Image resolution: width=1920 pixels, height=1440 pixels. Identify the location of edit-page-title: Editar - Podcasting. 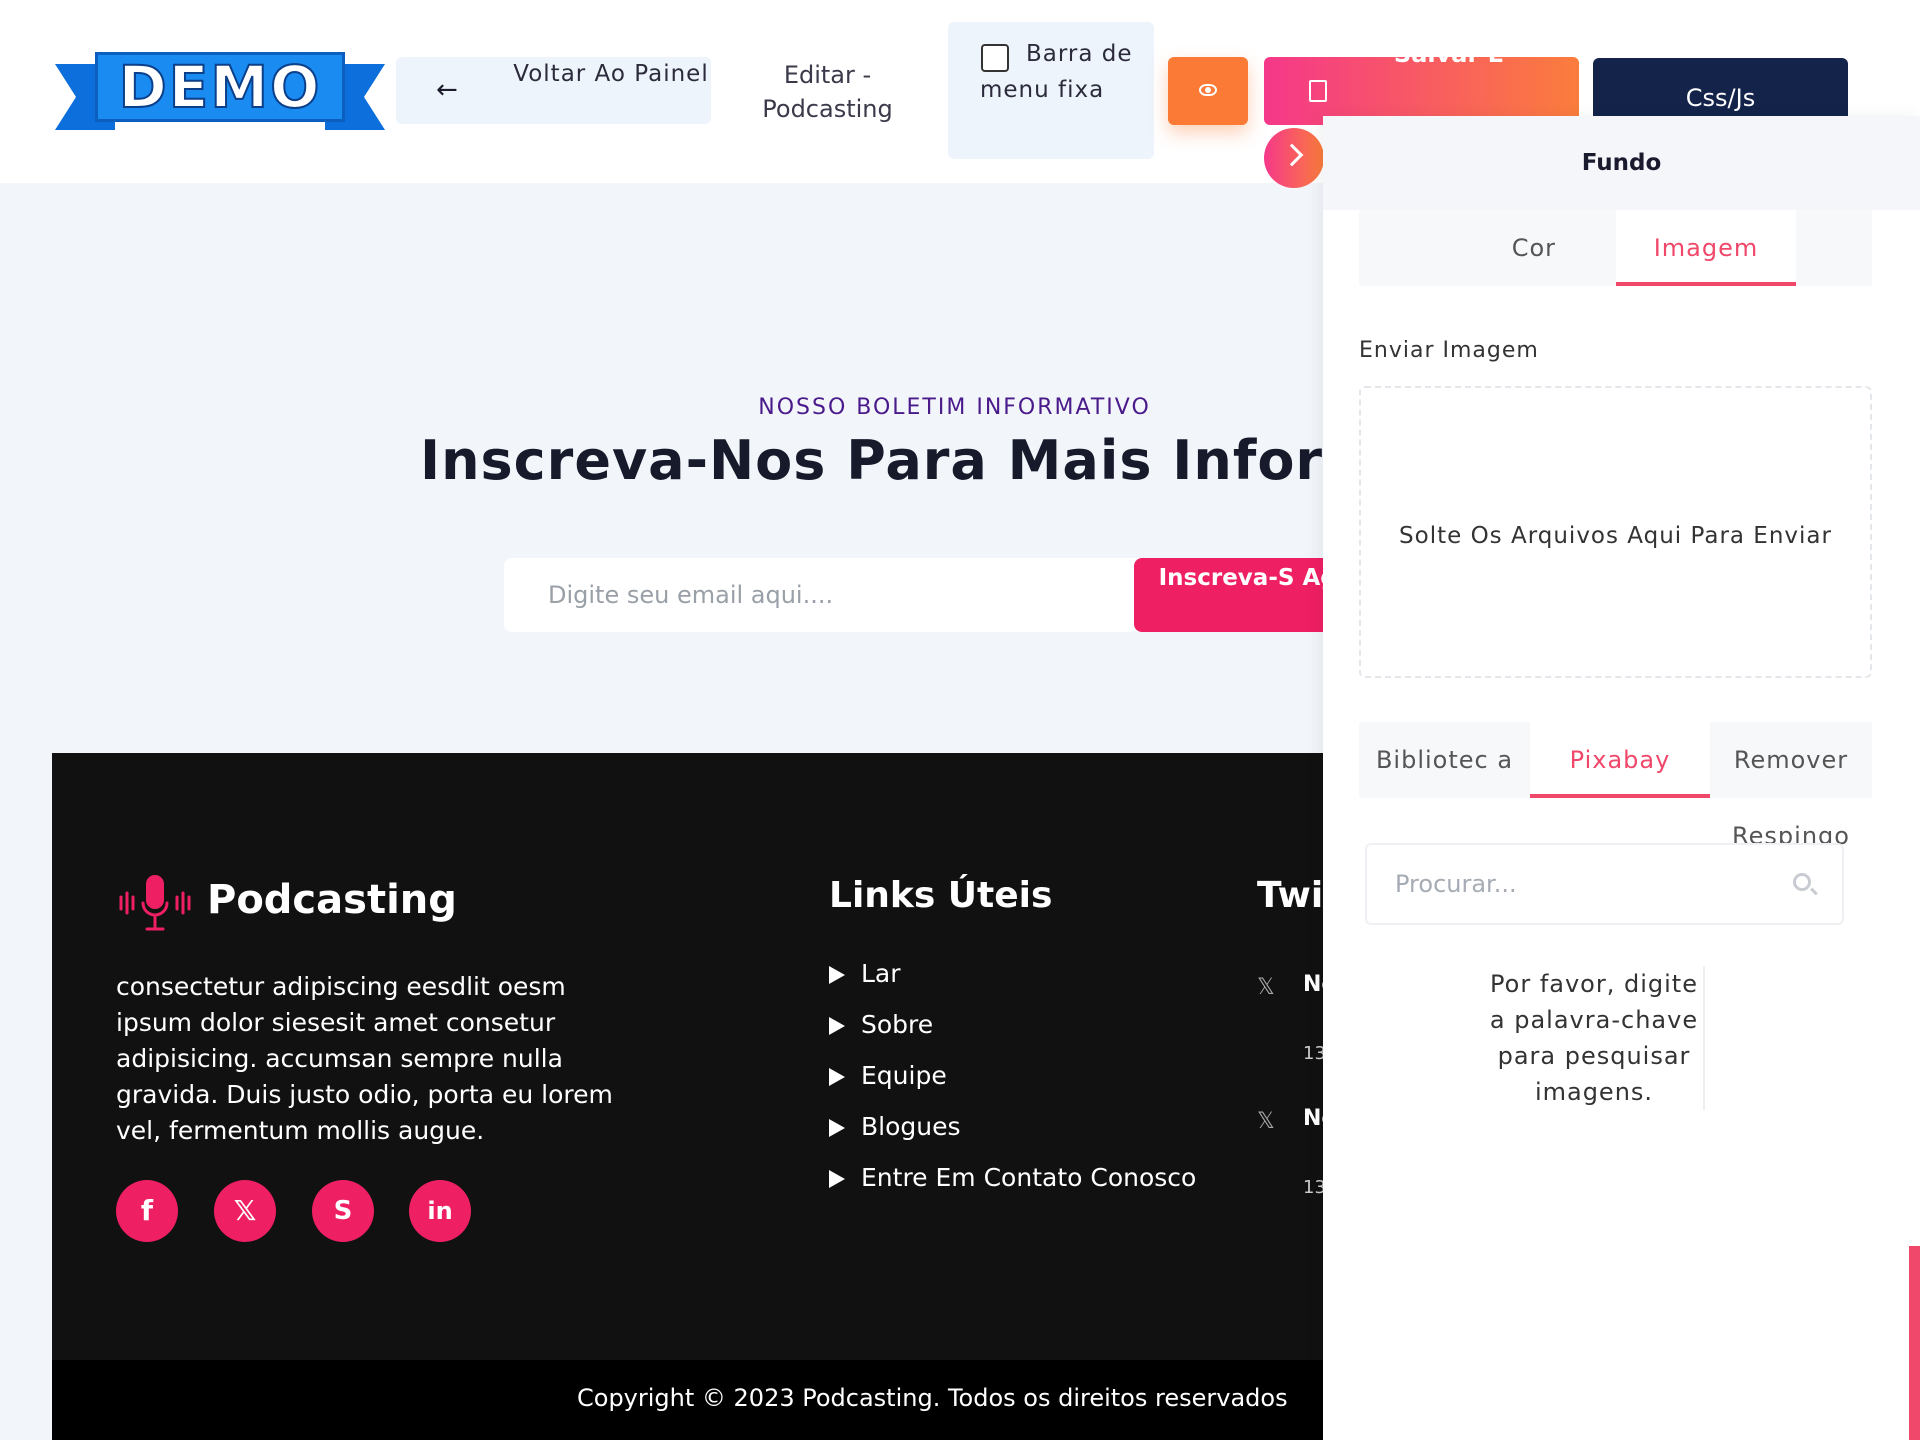
(827, 92).